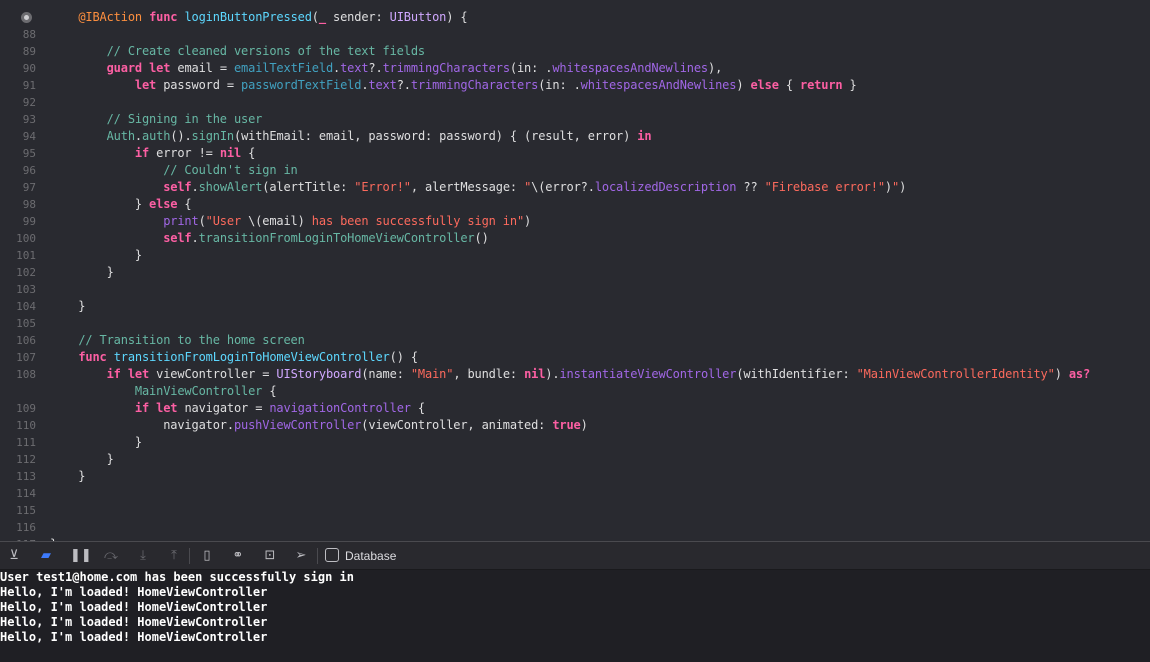 The width and height of the screenshot is (1150, 662). I want to click on code-line: 106 // Transition to the home screen, so click(575, 340).